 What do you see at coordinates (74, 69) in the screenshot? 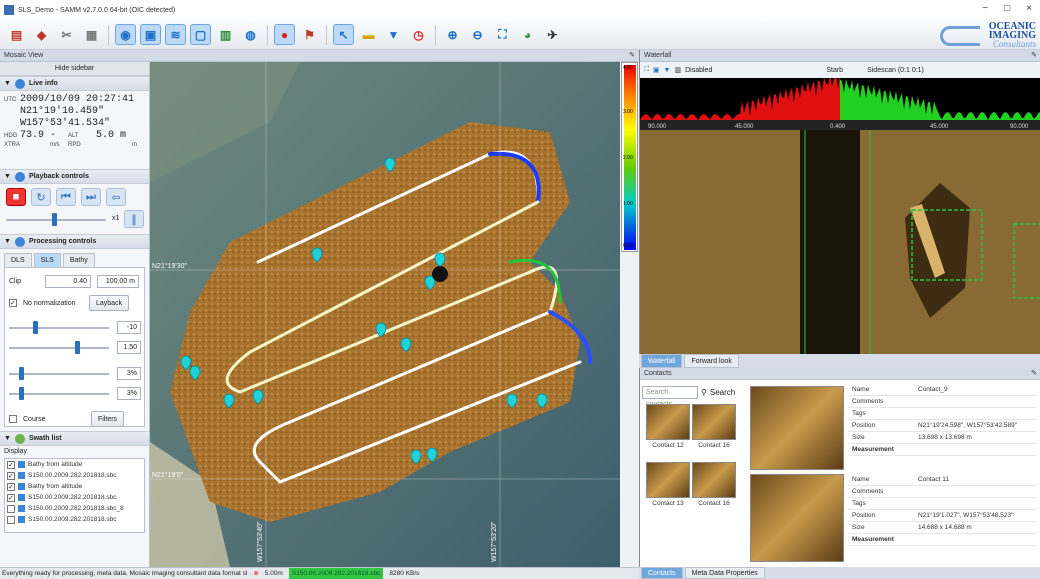
I see `hide-sidebar-button: Hide sidebar` at bounding box center [74, 69].